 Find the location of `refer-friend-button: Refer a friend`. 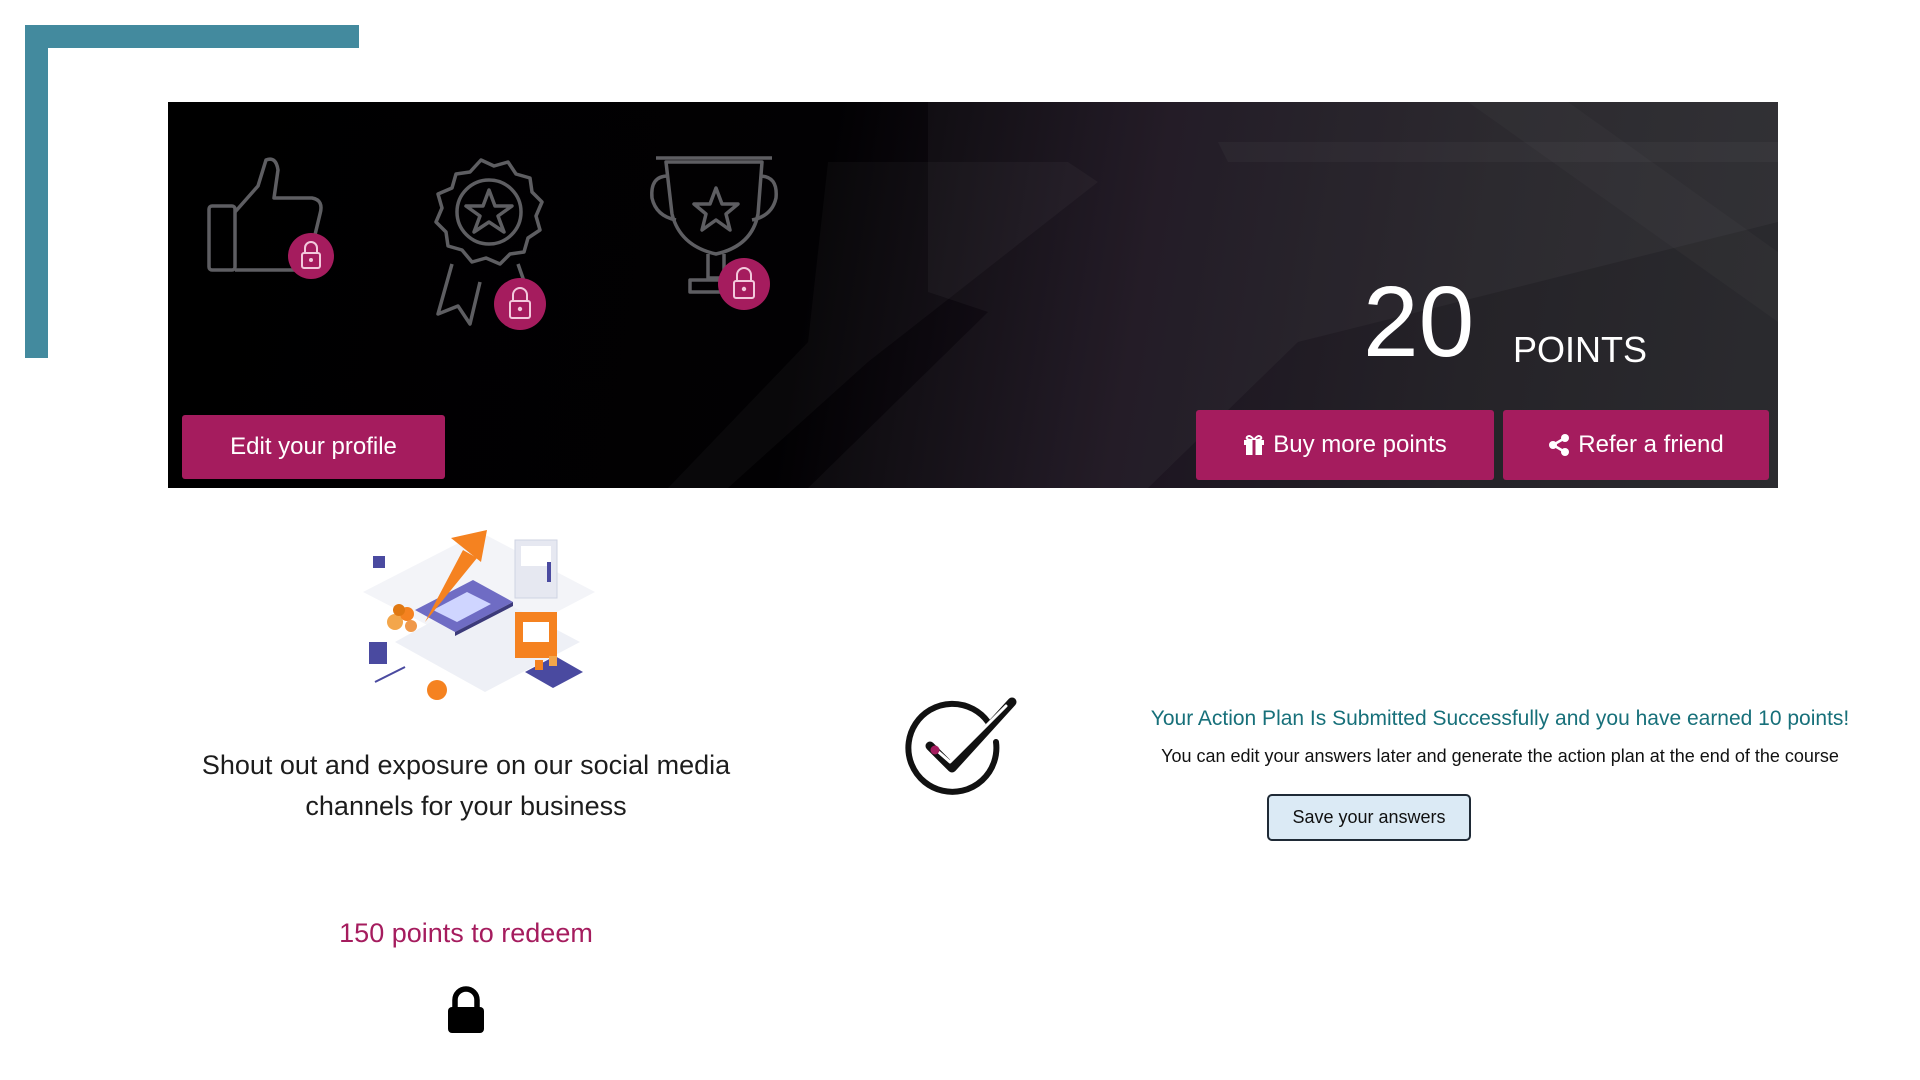

refer-friend-button: Refer a friend is located at coordinates (1636, 445).